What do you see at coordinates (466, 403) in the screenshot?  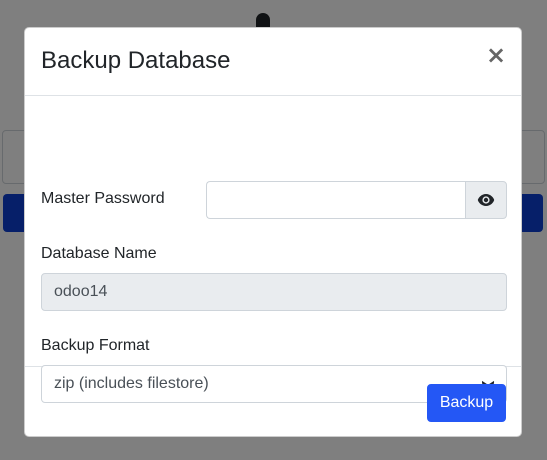 I see `backup-button: Backup` at bounding box center [466, 403].